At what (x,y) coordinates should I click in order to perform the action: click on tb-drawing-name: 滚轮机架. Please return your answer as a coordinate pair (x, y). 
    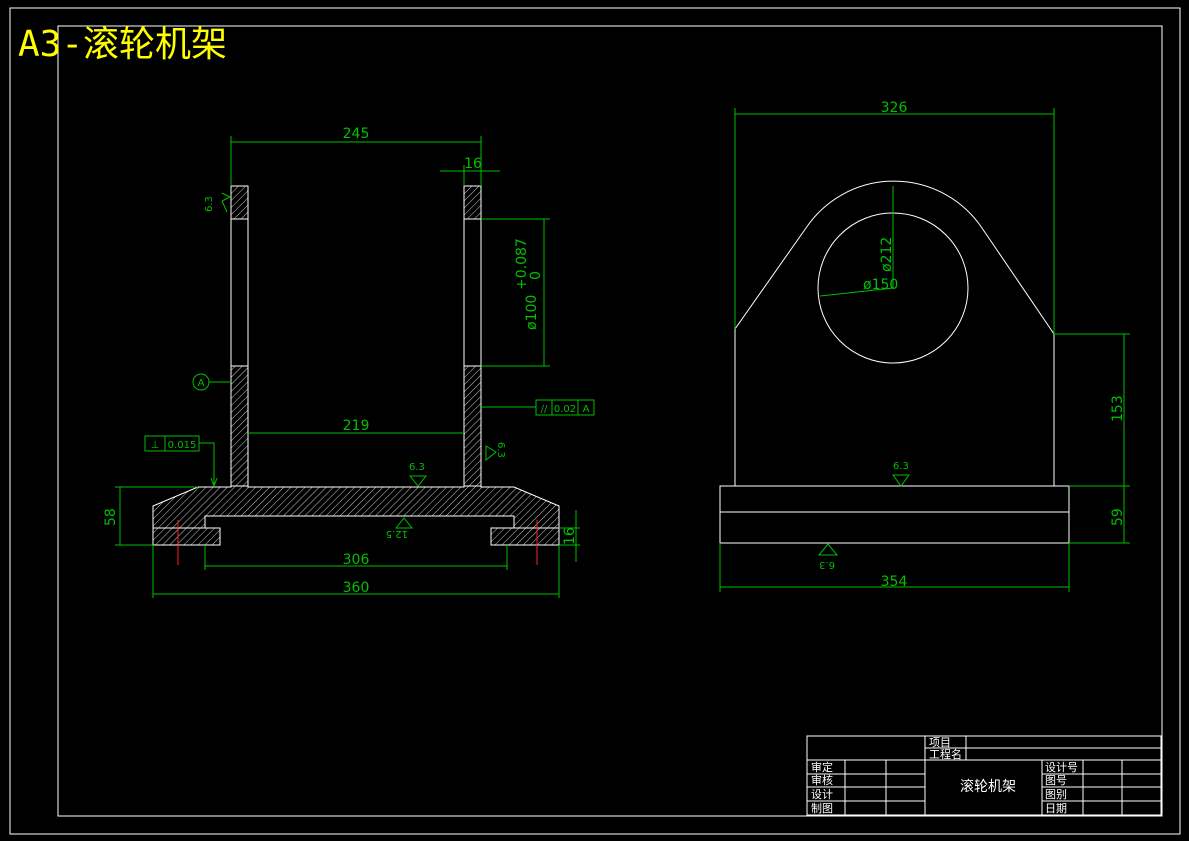
    Looking at the image, I should click on (988, 786).